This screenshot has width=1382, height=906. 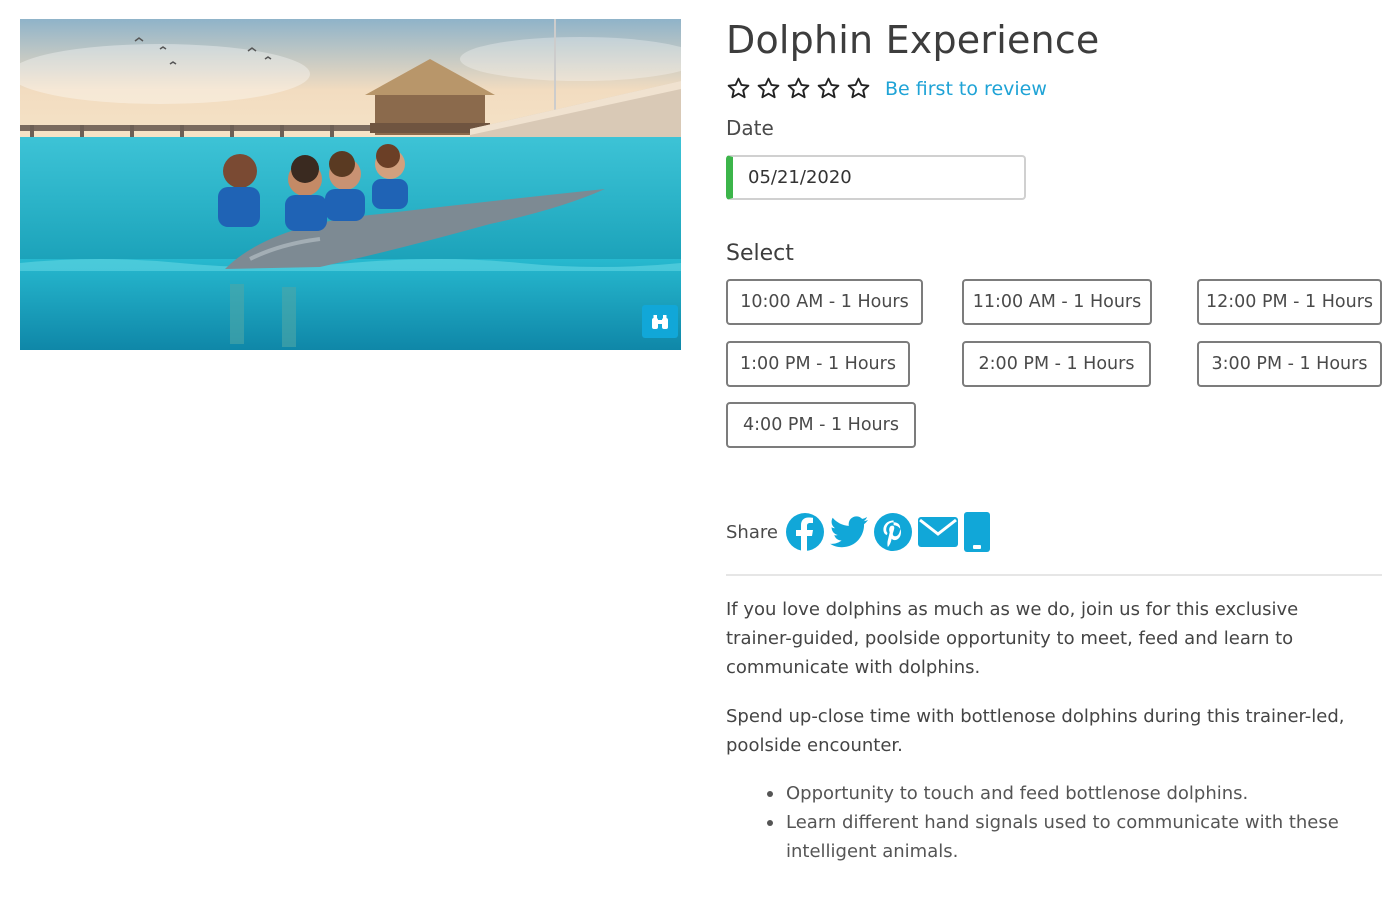 I want to click on page-title: Dolphin Experience, so click(x=913, y=40).